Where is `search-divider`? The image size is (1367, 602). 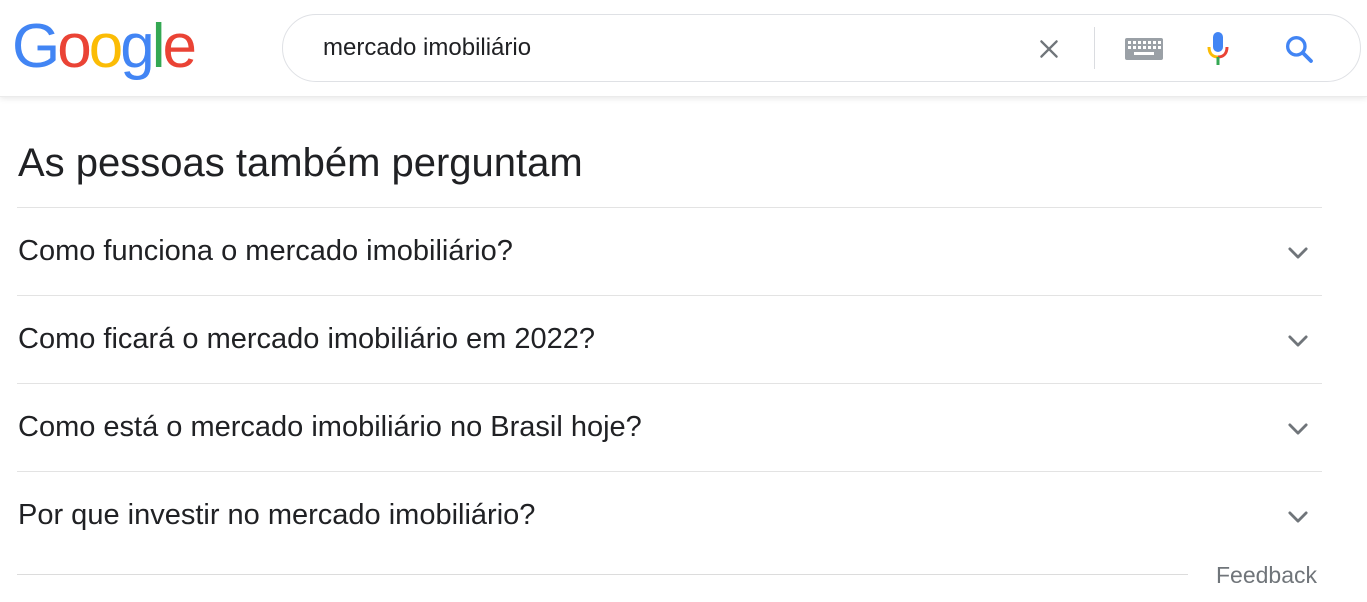 search-divider is located at coordinates (1094, 48).